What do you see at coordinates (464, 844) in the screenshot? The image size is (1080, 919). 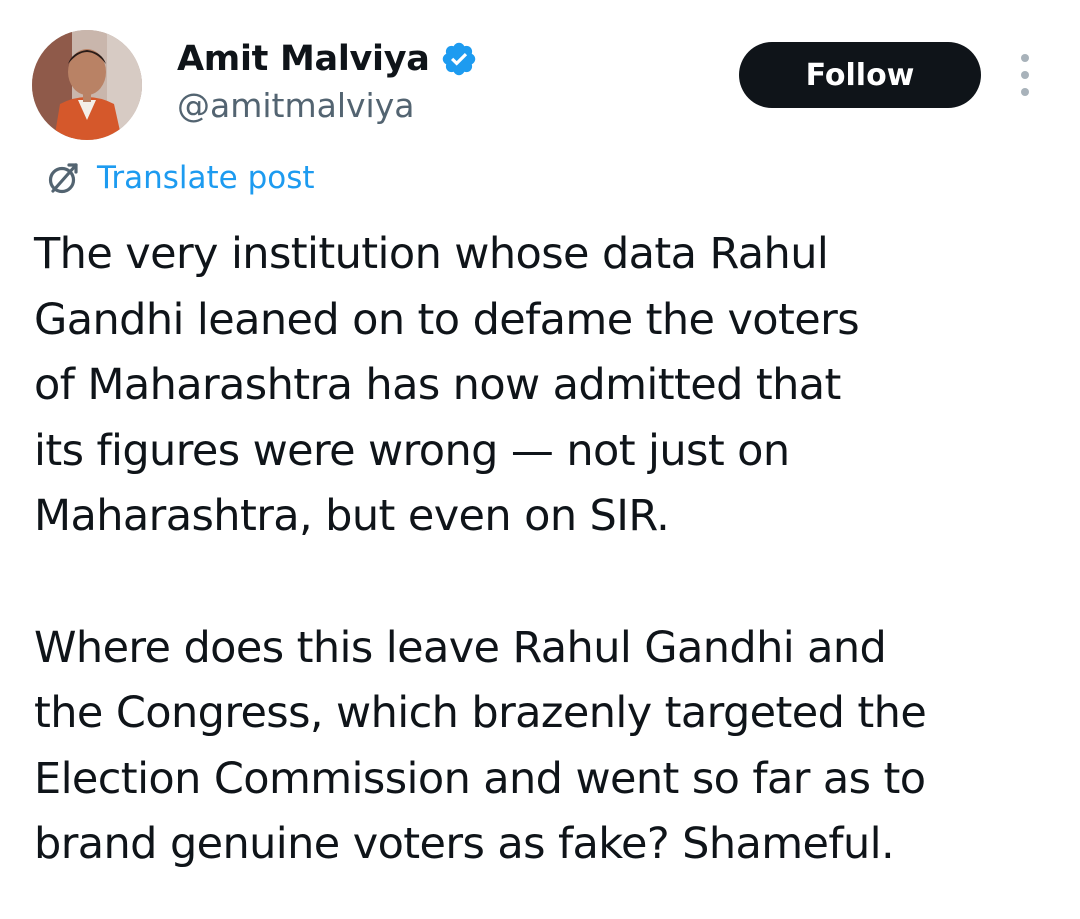 I see `tweet-line: brand genuine voters as fake? Shameful.` at bounding box center [464, 844].